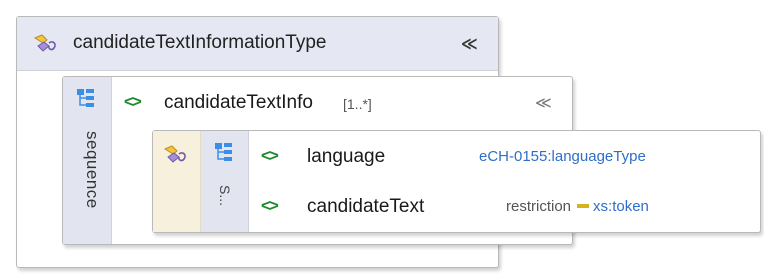  What do you see at coordinates (562, 156) in the screenshot?
I see `child-element-type: eCH-0155:languageType` at bounding box center [562, 156].